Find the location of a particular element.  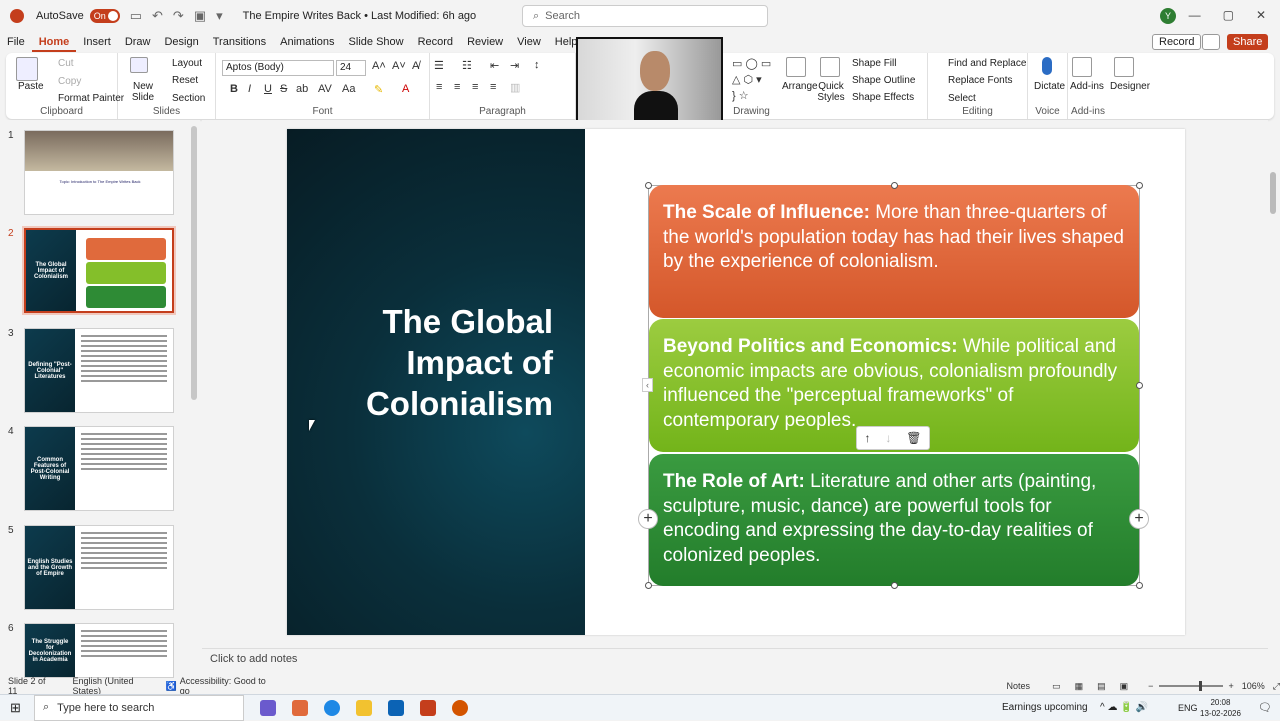

add-shape-after-icon: + is located at coordinates (1139, 519).